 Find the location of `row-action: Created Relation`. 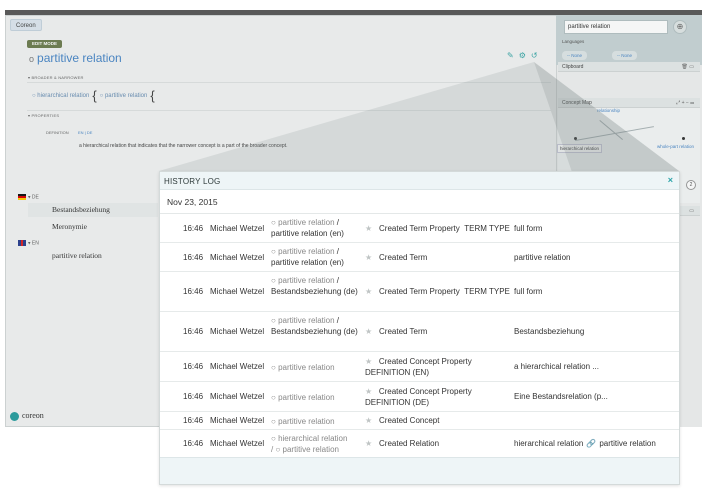

row-action: Created Relation is located at coordinates (409, 443).